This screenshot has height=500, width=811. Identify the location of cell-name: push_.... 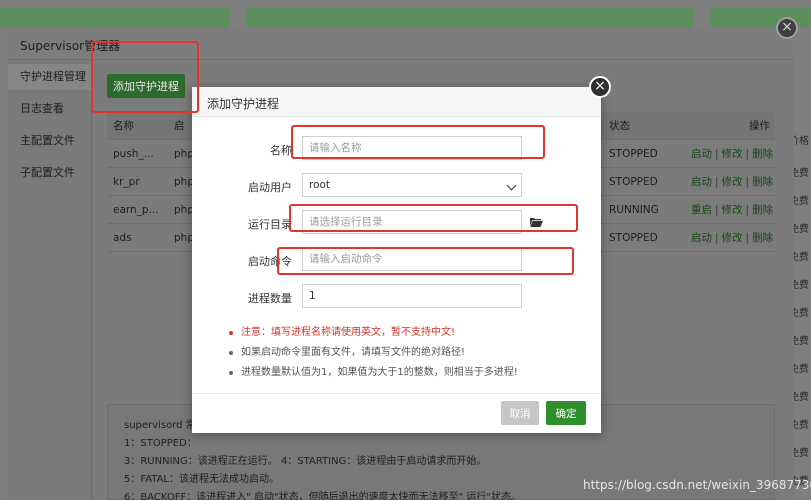
(133, 154).